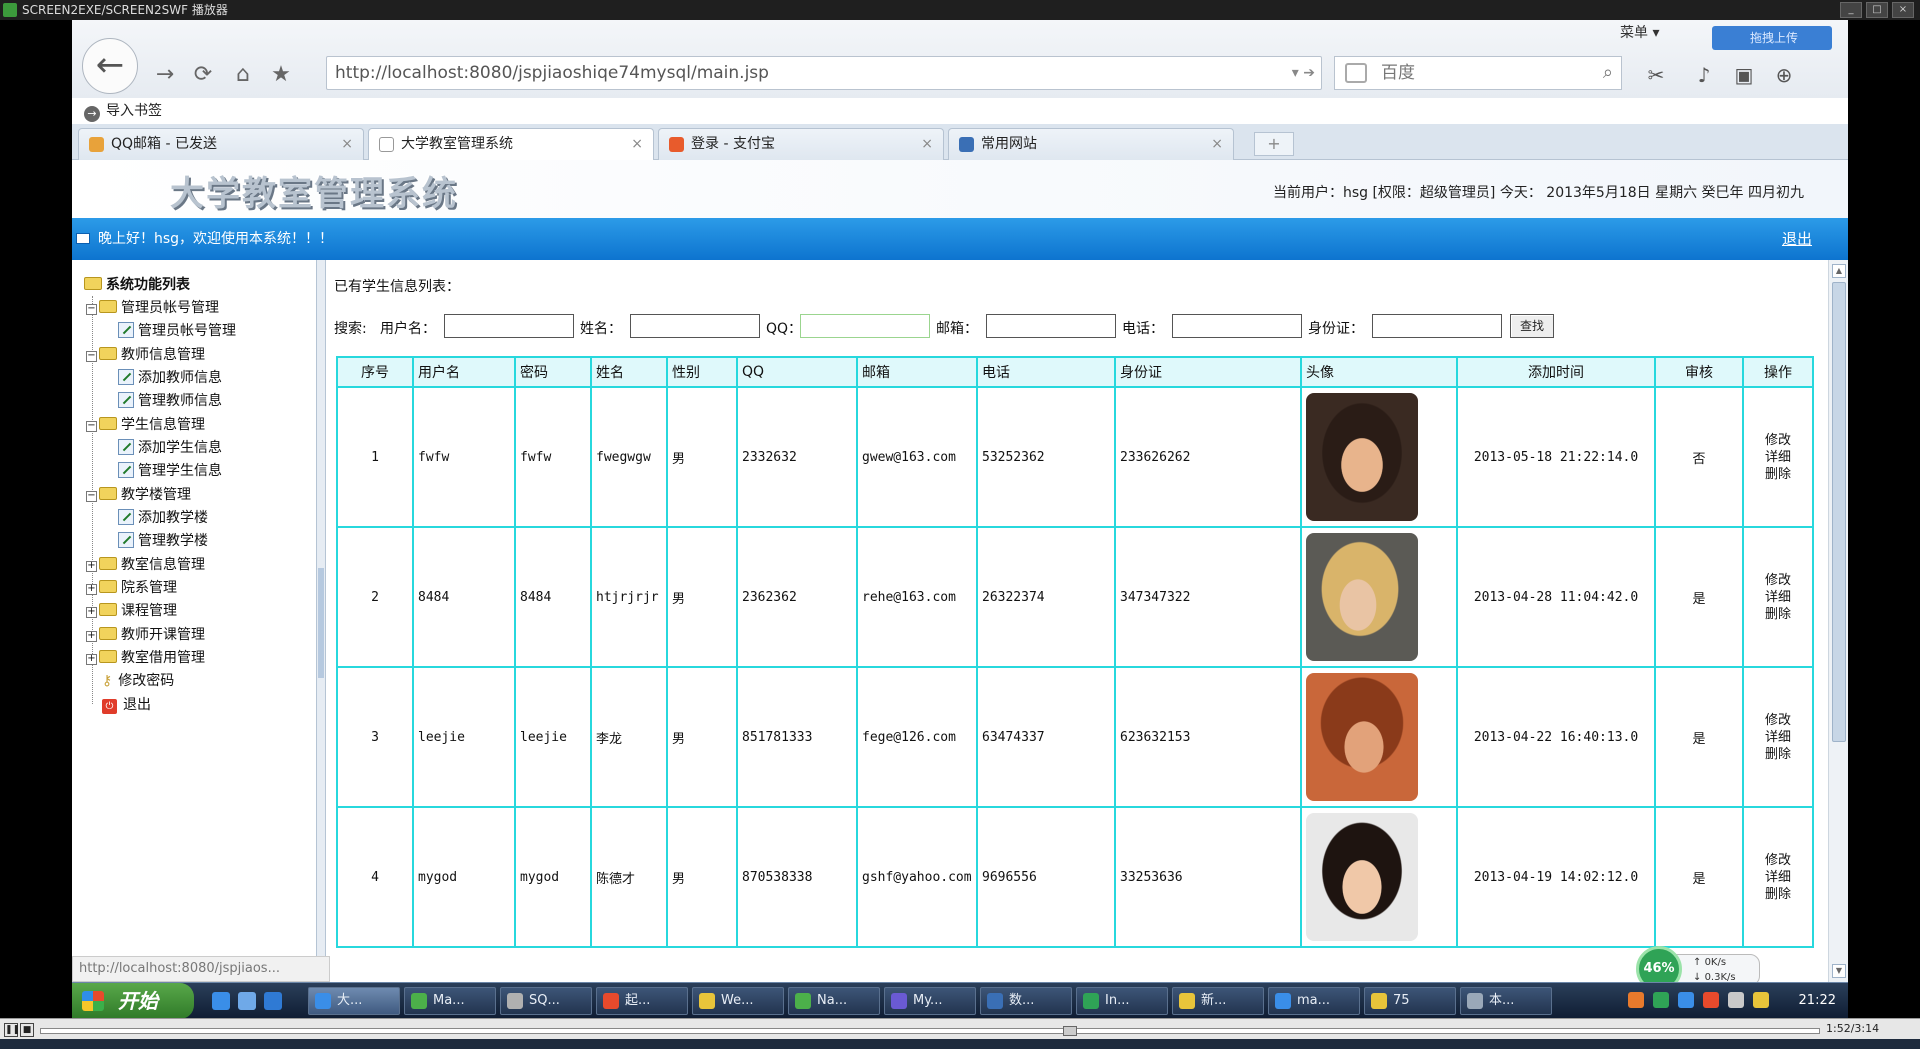 Image resolution: width=1920 pixels, height=1049 pixels. Describe the element at coordinates (170, 401) in the screenshot. I see `tree-item-manage-teacher: 管理教师信息` at that location.